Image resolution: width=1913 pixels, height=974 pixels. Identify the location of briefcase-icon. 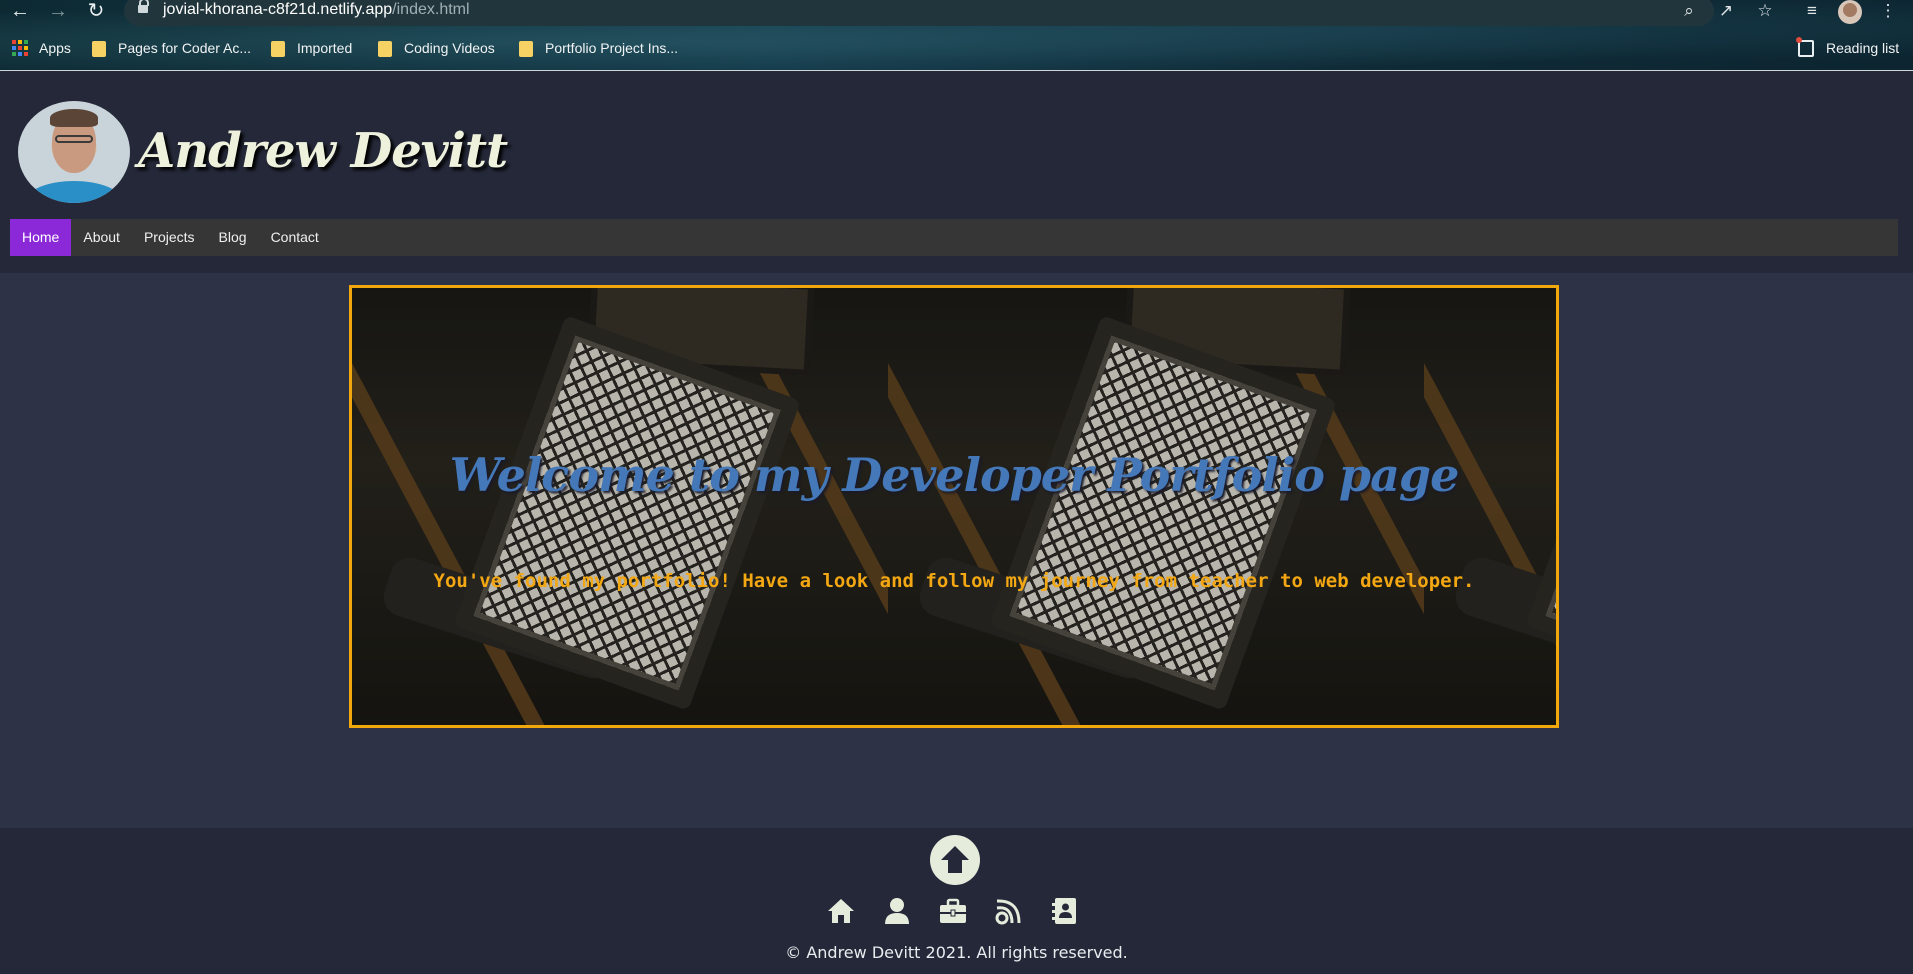
(953, 911).